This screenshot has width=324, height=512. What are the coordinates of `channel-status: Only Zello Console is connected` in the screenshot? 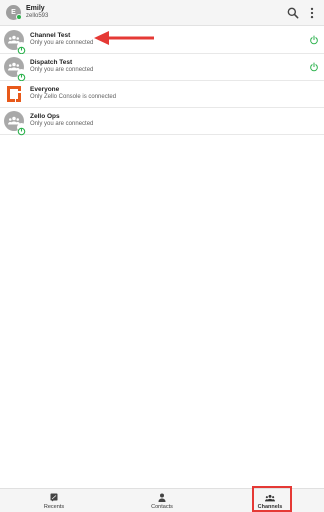 It's located at (73, 97).